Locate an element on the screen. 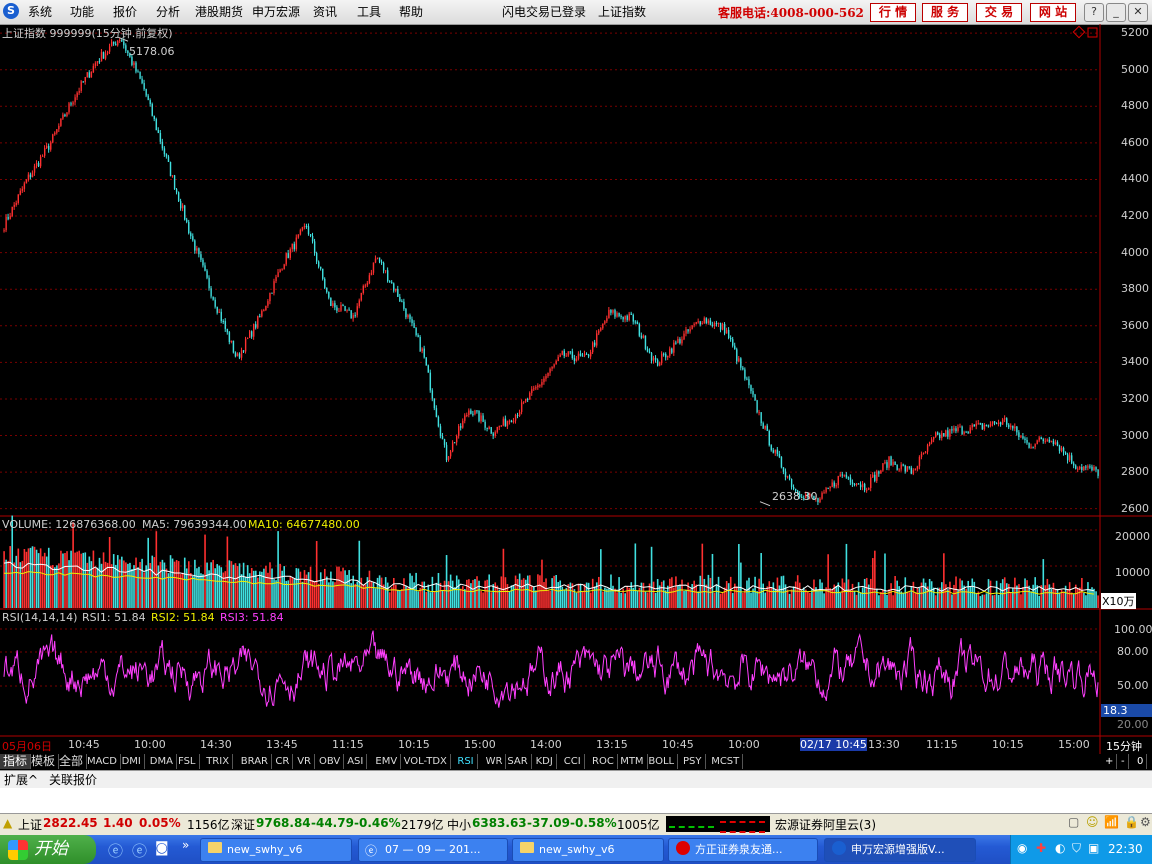 This screenshot has width=1152, height=864. chevron-right-icon: » is located at coordinates (185, 845).